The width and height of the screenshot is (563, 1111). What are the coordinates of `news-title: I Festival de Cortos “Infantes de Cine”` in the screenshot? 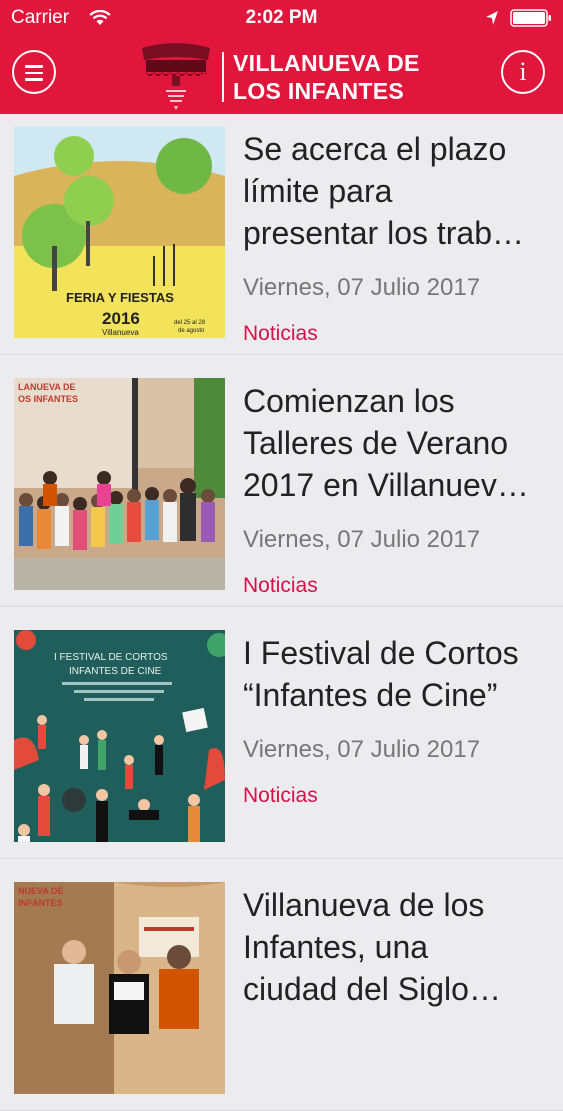 It's located at (398, 674).